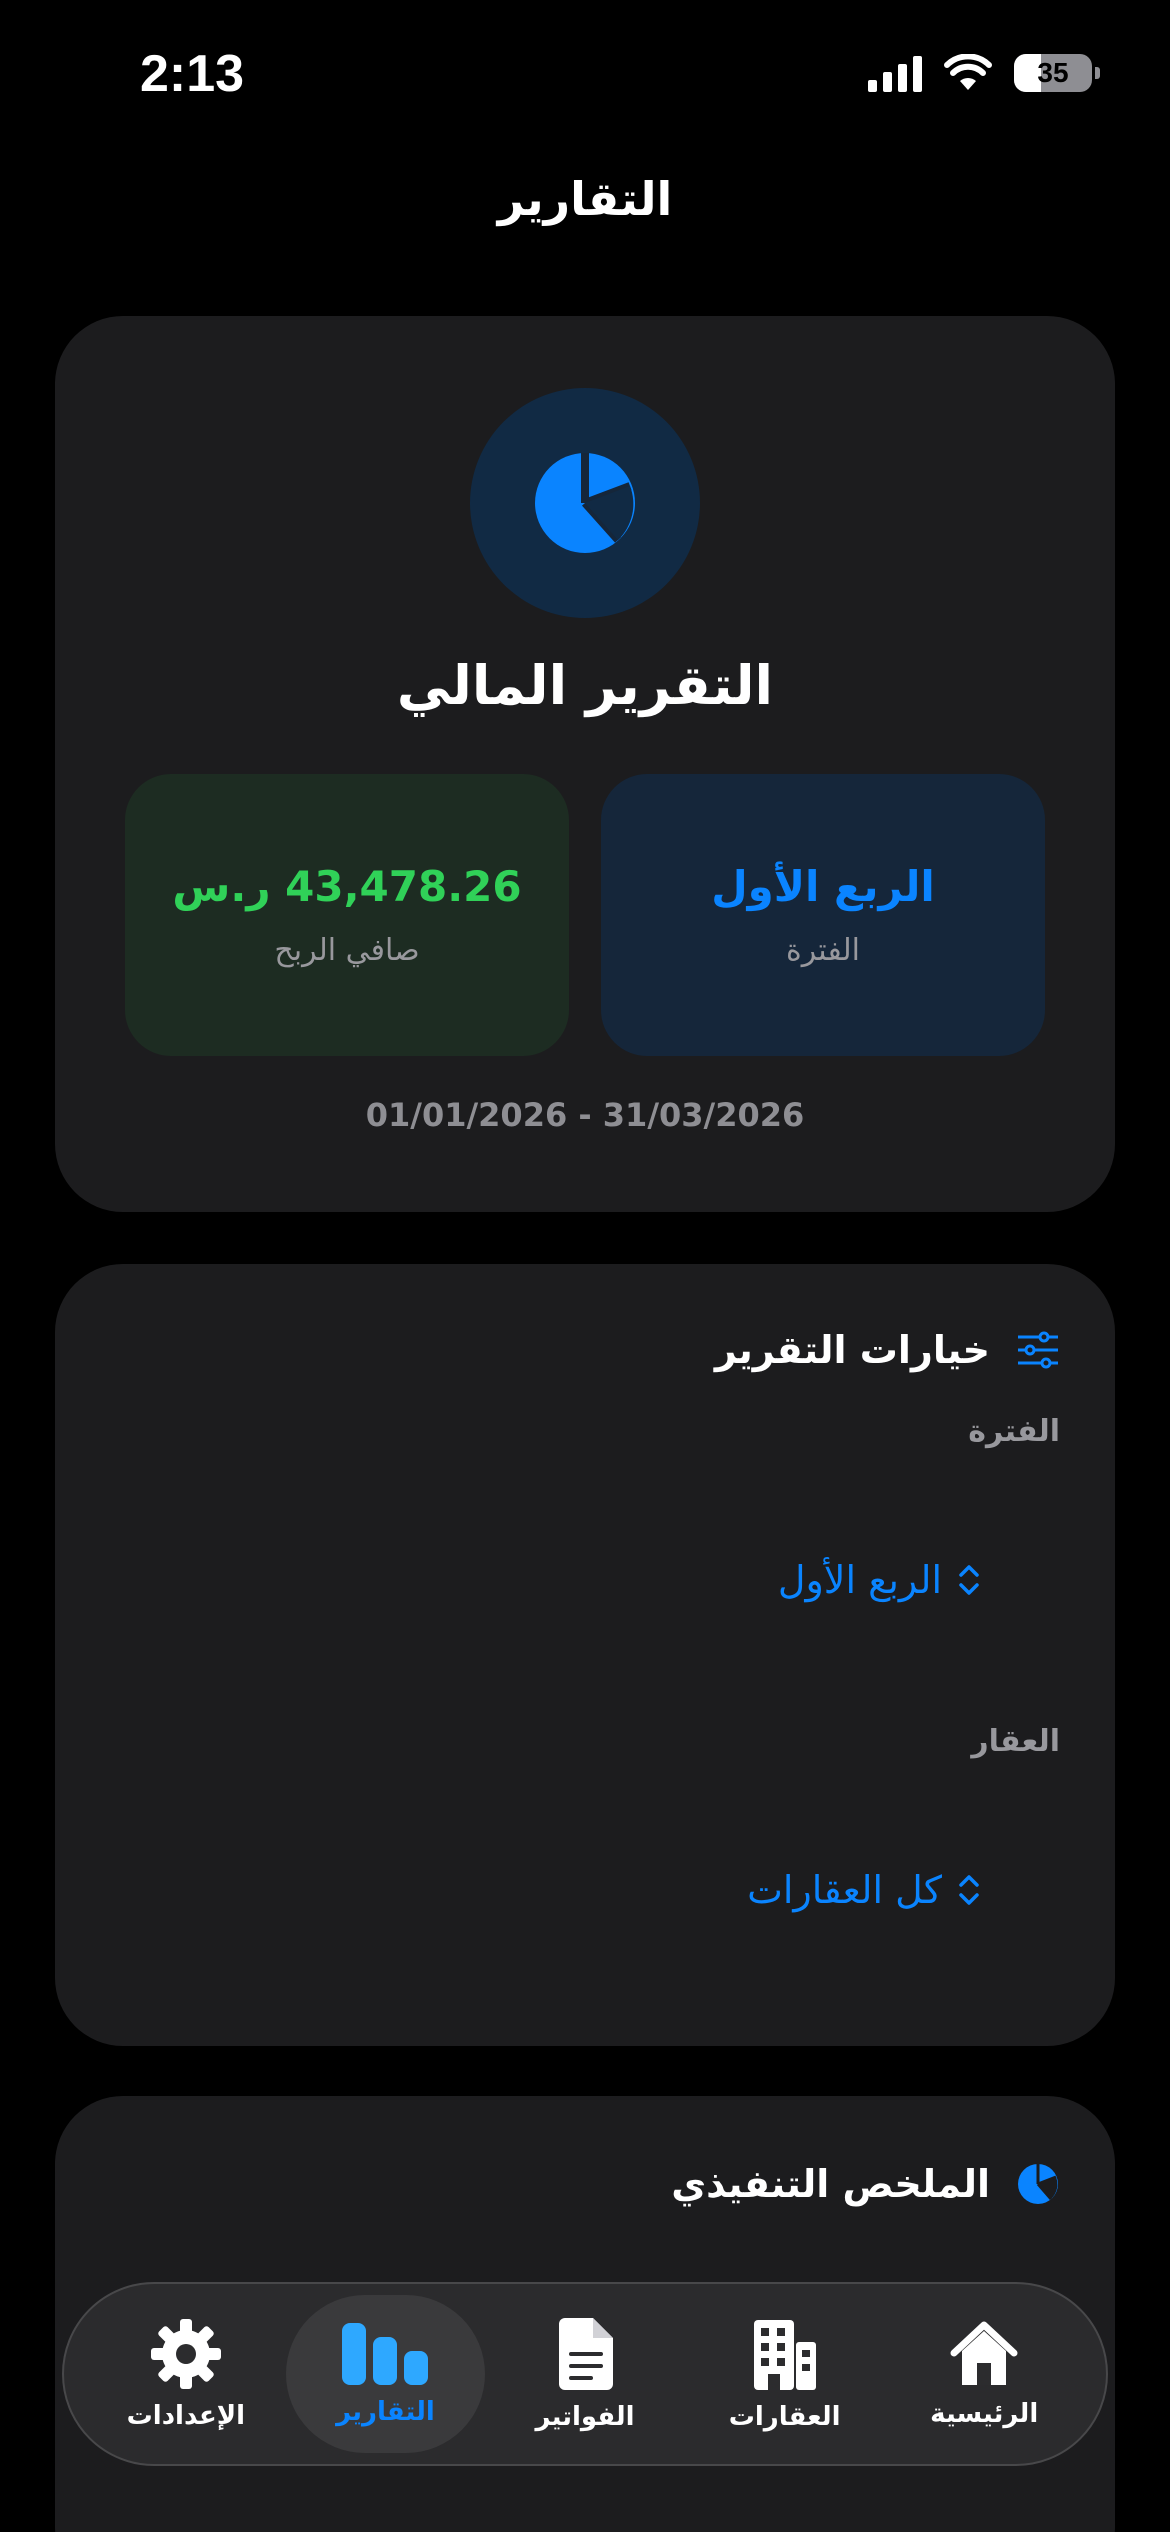 The height and width of the screenshot is (2532, 1170). What do you see at coordinates (347, 886) in the screenshot?
I see `net-profit-value: 43,478.26 ر.س` at bounding box center [347, 886].